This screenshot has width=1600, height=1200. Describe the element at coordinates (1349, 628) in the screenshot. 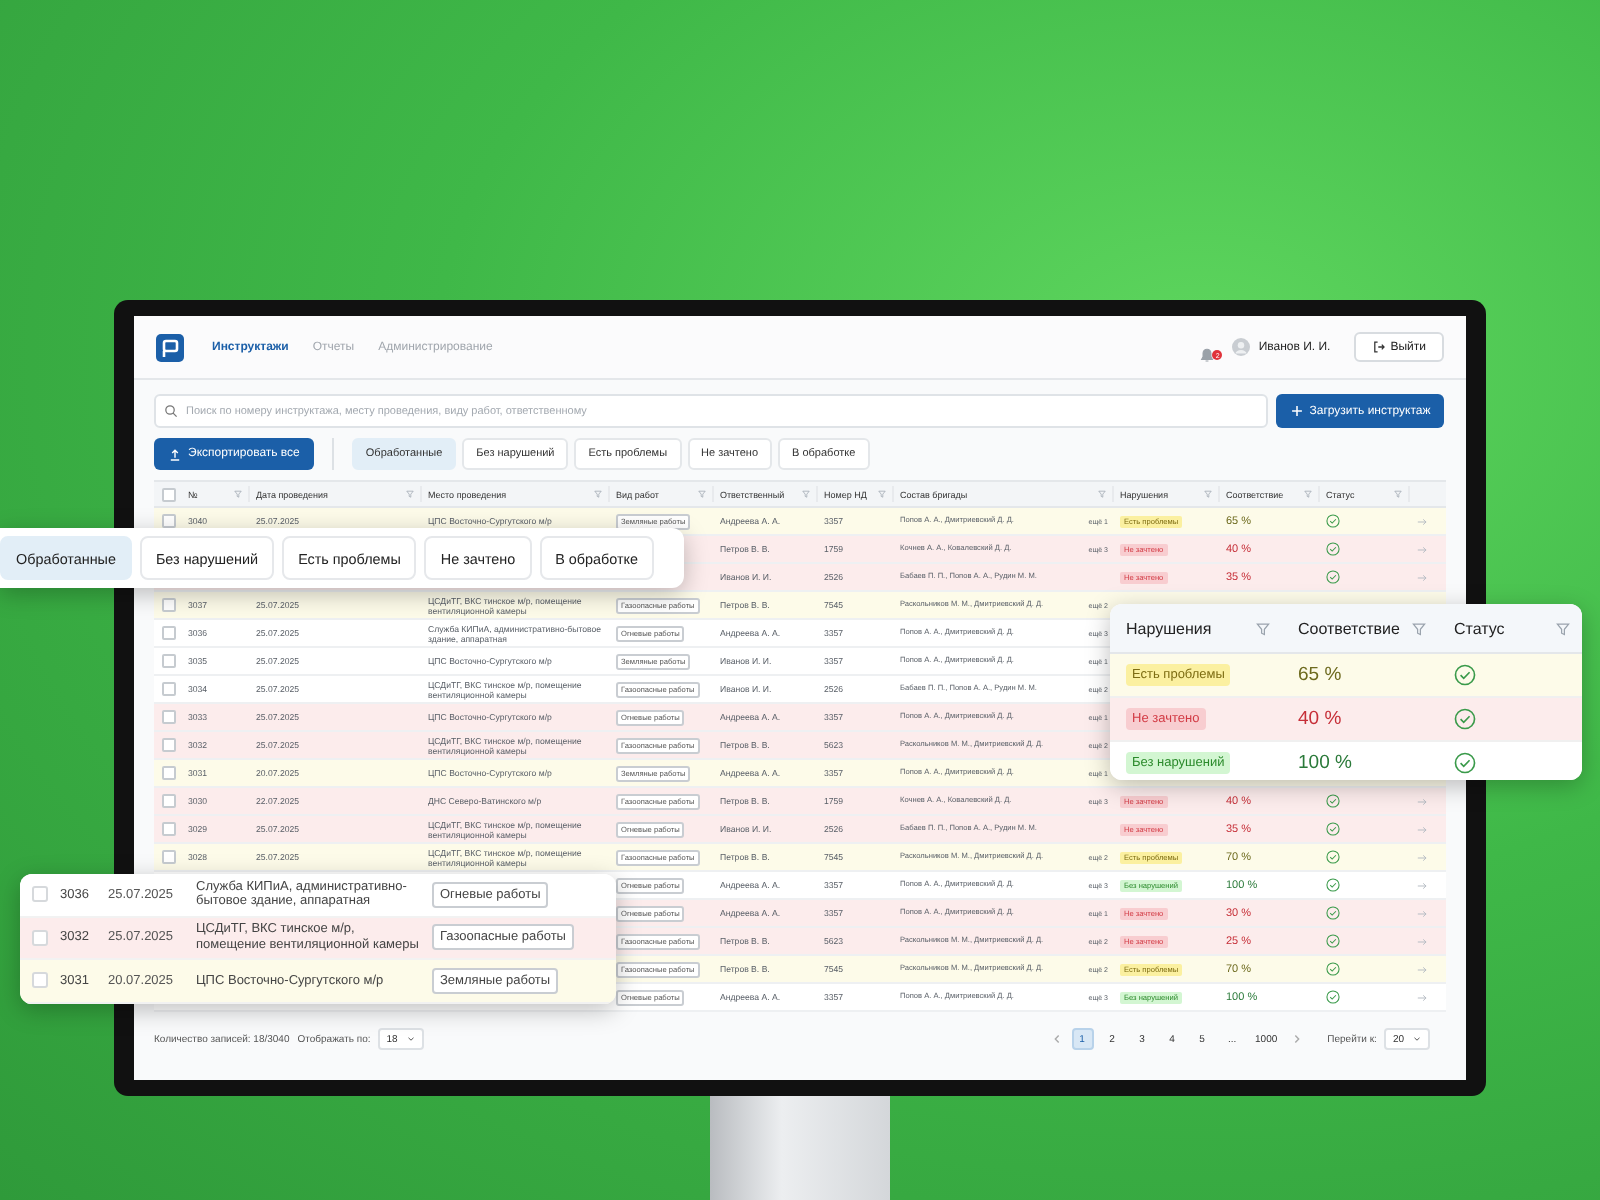

I see `column-header: Соответствие` at that location.